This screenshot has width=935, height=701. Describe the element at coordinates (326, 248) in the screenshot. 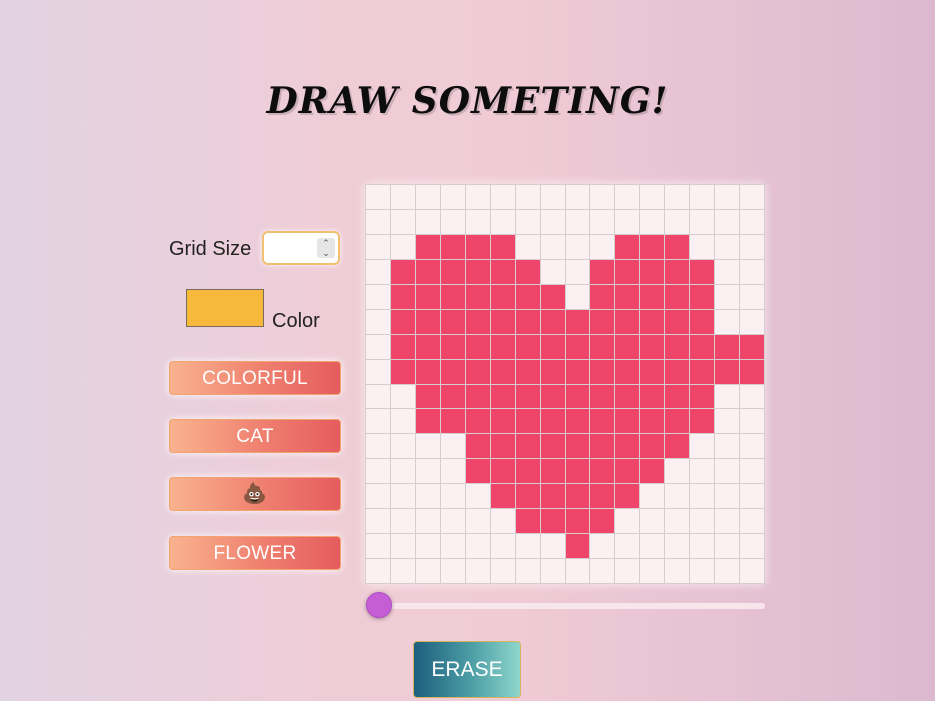

I see `spinner-arrows-icon: ⌃ ⌄` at that location.